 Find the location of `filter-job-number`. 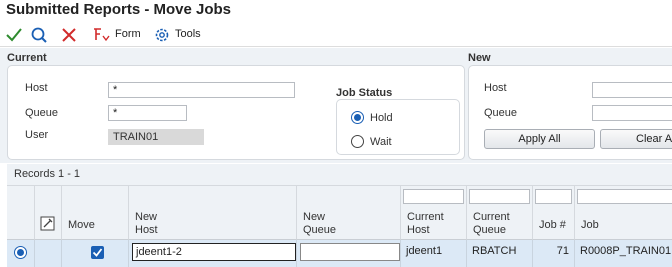

filter-job-number is located at coordinates (553, 196).